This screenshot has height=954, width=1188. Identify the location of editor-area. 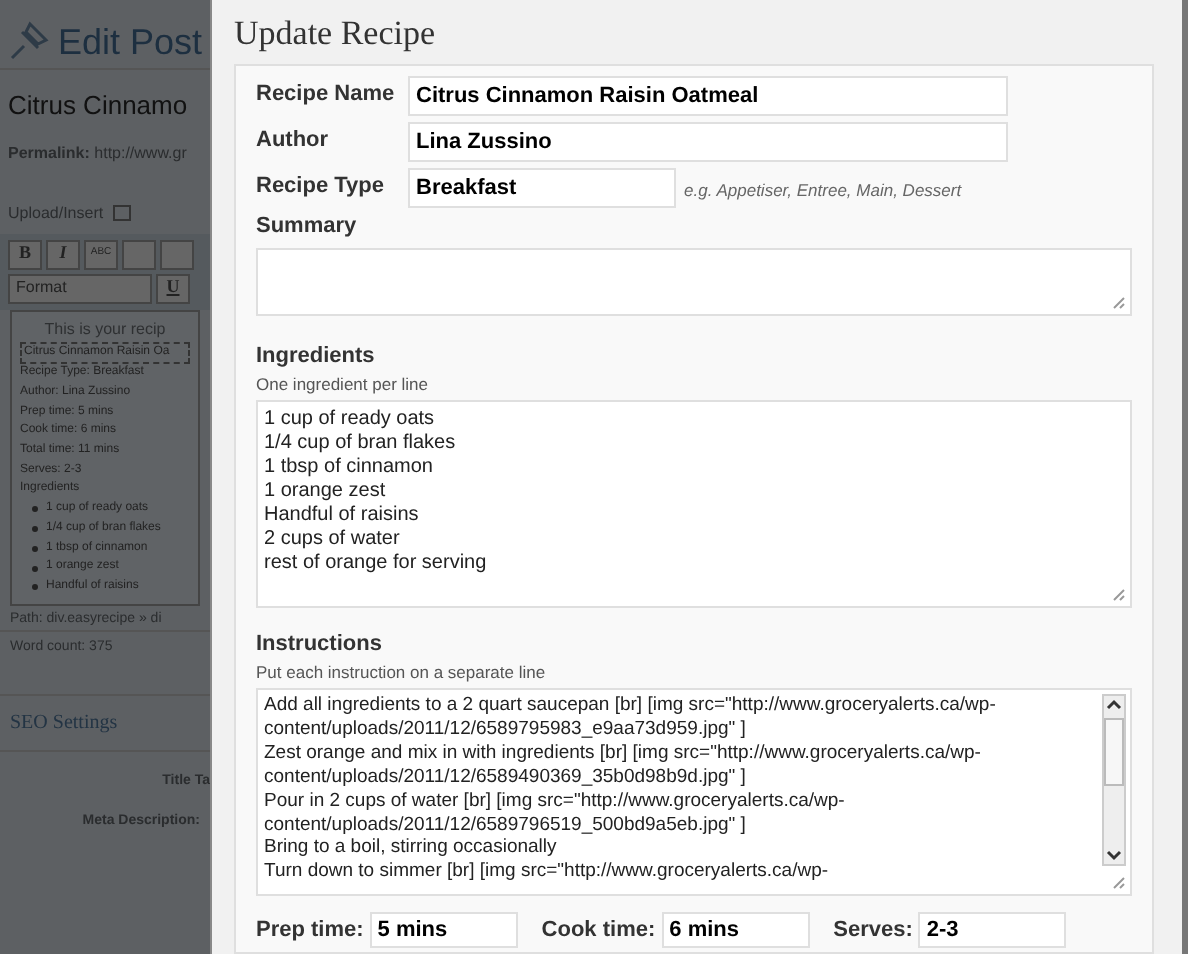
(105, 457).